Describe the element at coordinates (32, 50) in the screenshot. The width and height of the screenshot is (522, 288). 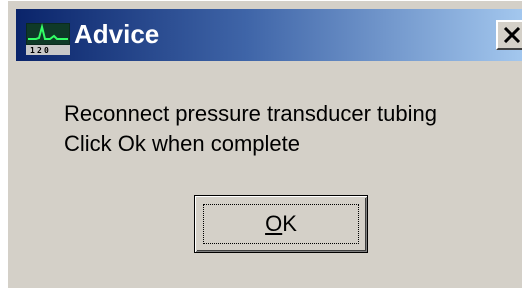
I see `svg-text: 1` at that location.